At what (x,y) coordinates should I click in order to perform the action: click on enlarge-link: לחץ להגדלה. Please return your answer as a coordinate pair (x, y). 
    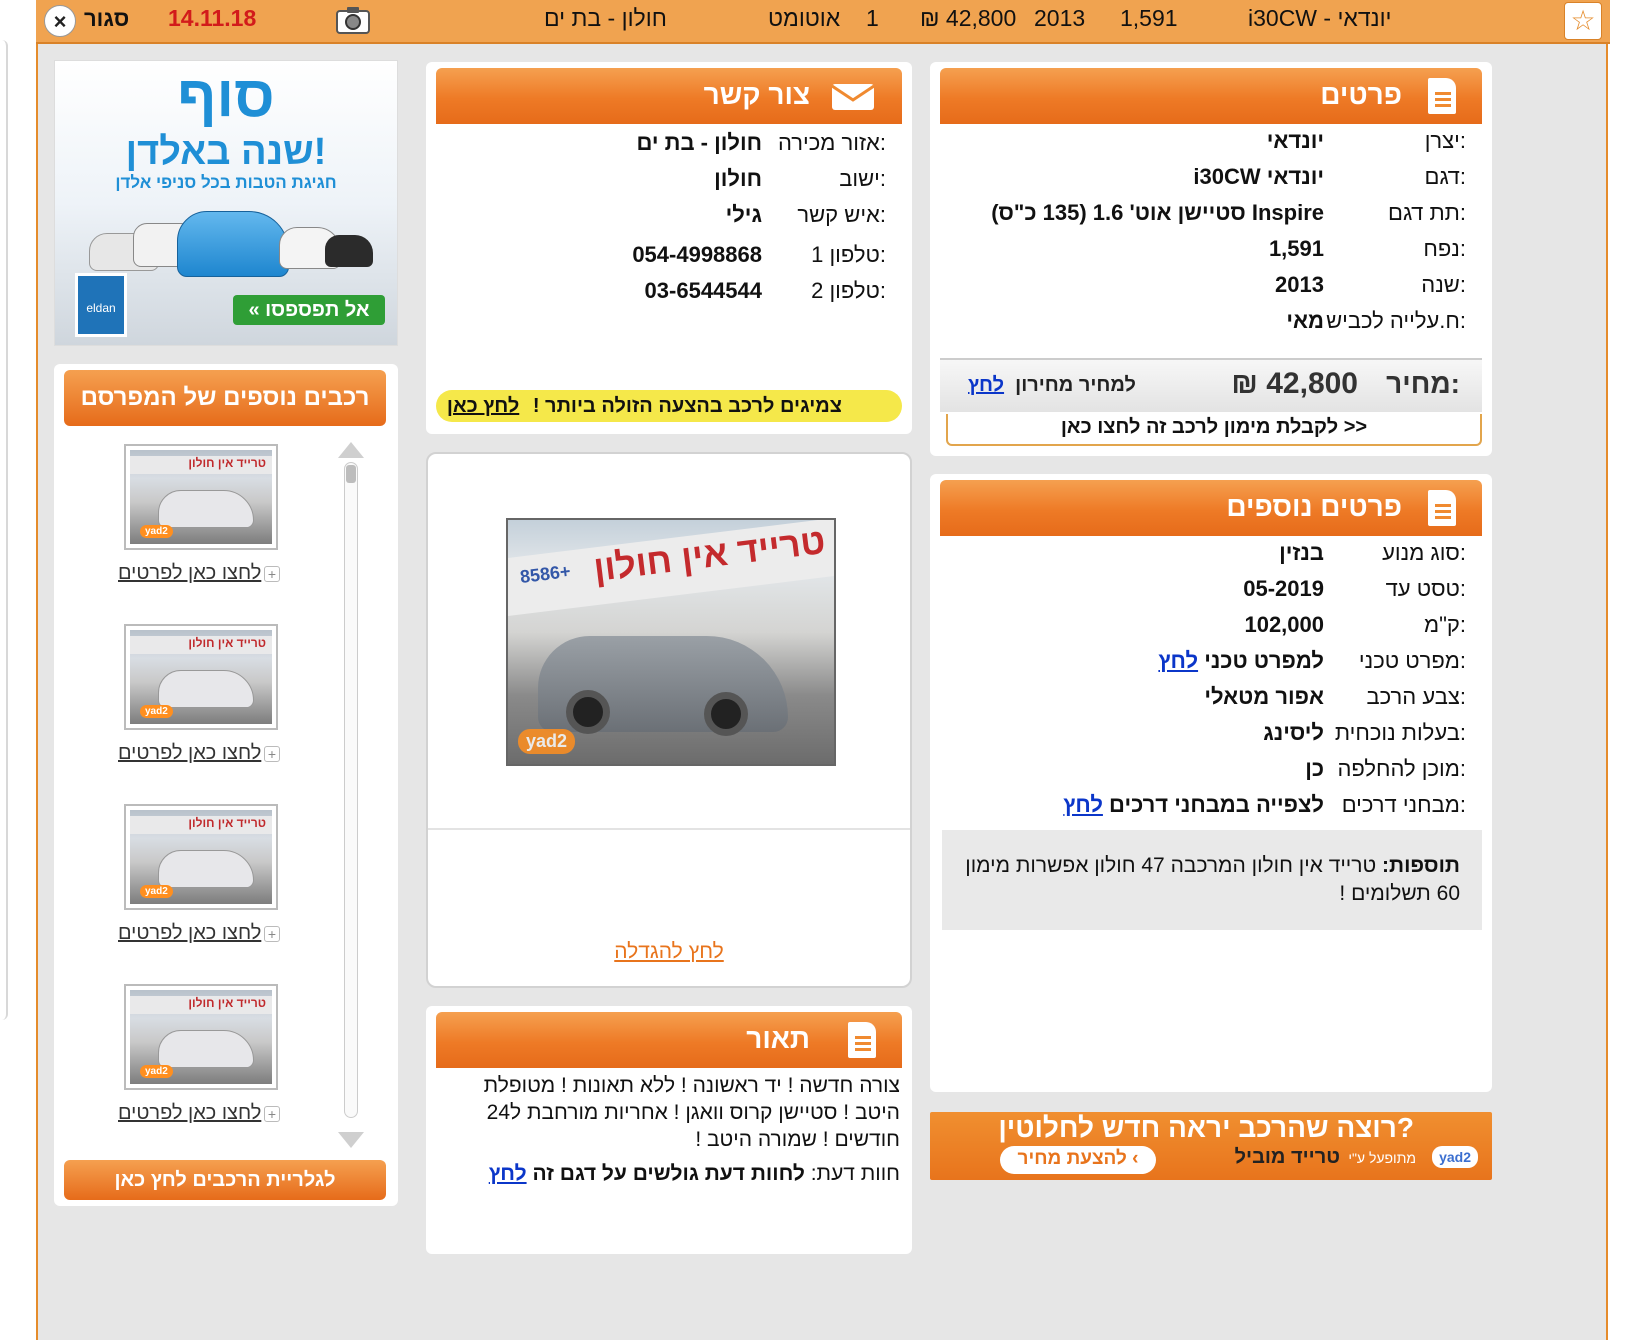
    Looking at the image, I should click on (669, 952).